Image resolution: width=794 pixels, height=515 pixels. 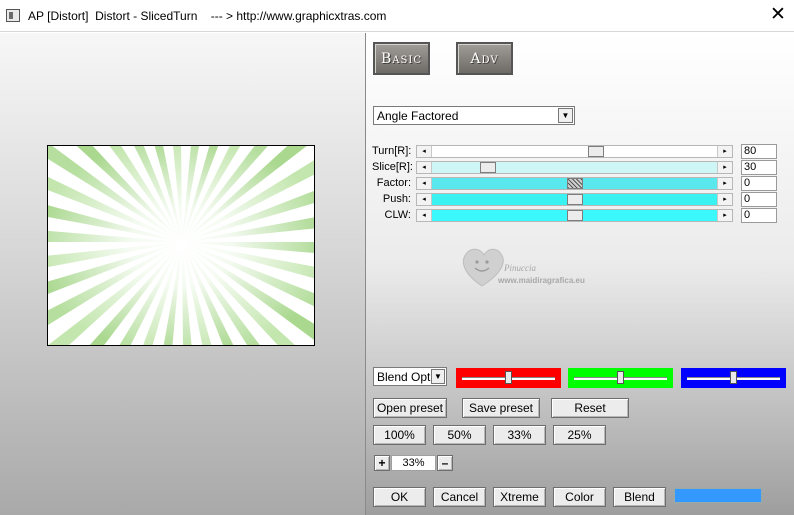 I want to click on mode-select-value: Angle Factored, so click(x=418, y=116).